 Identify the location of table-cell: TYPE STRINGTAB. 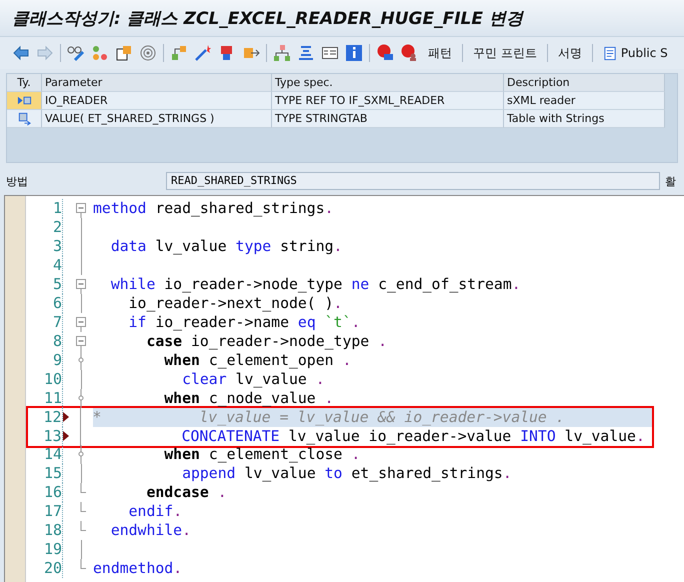
(388, 119).